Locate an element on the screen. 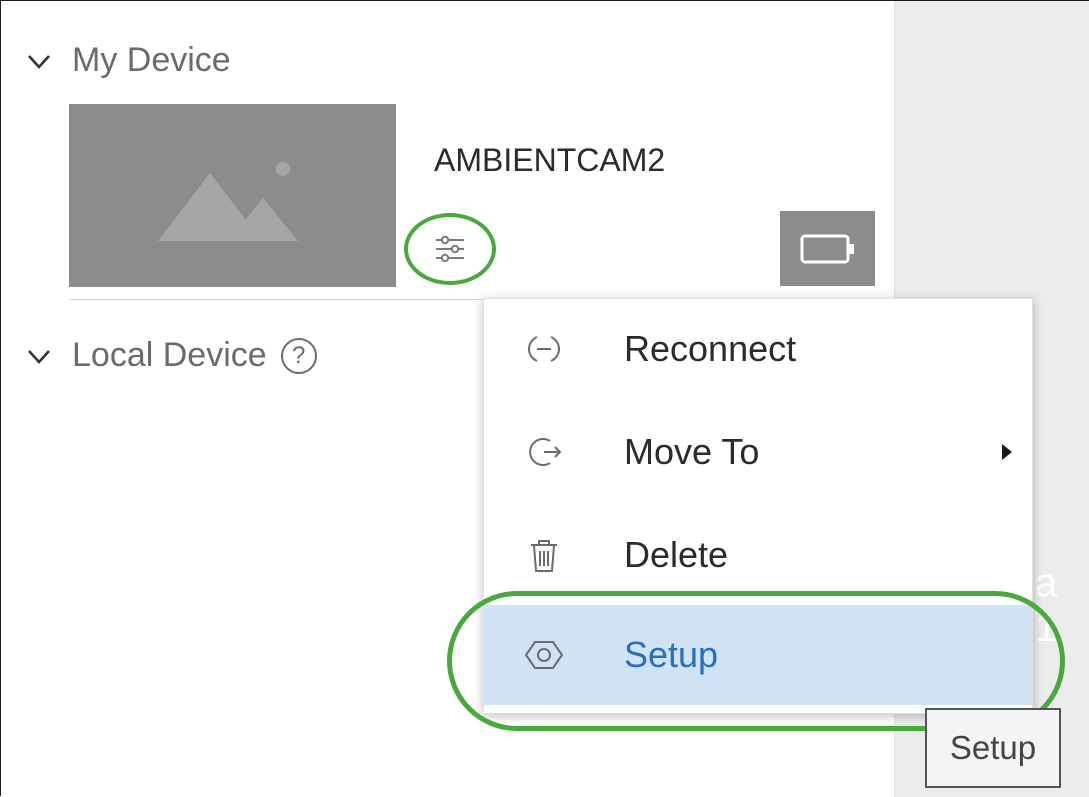 Image resolution: width=1089 pixels, height=797 pixels. help-icon: ? is located at coordinates (298, 355).